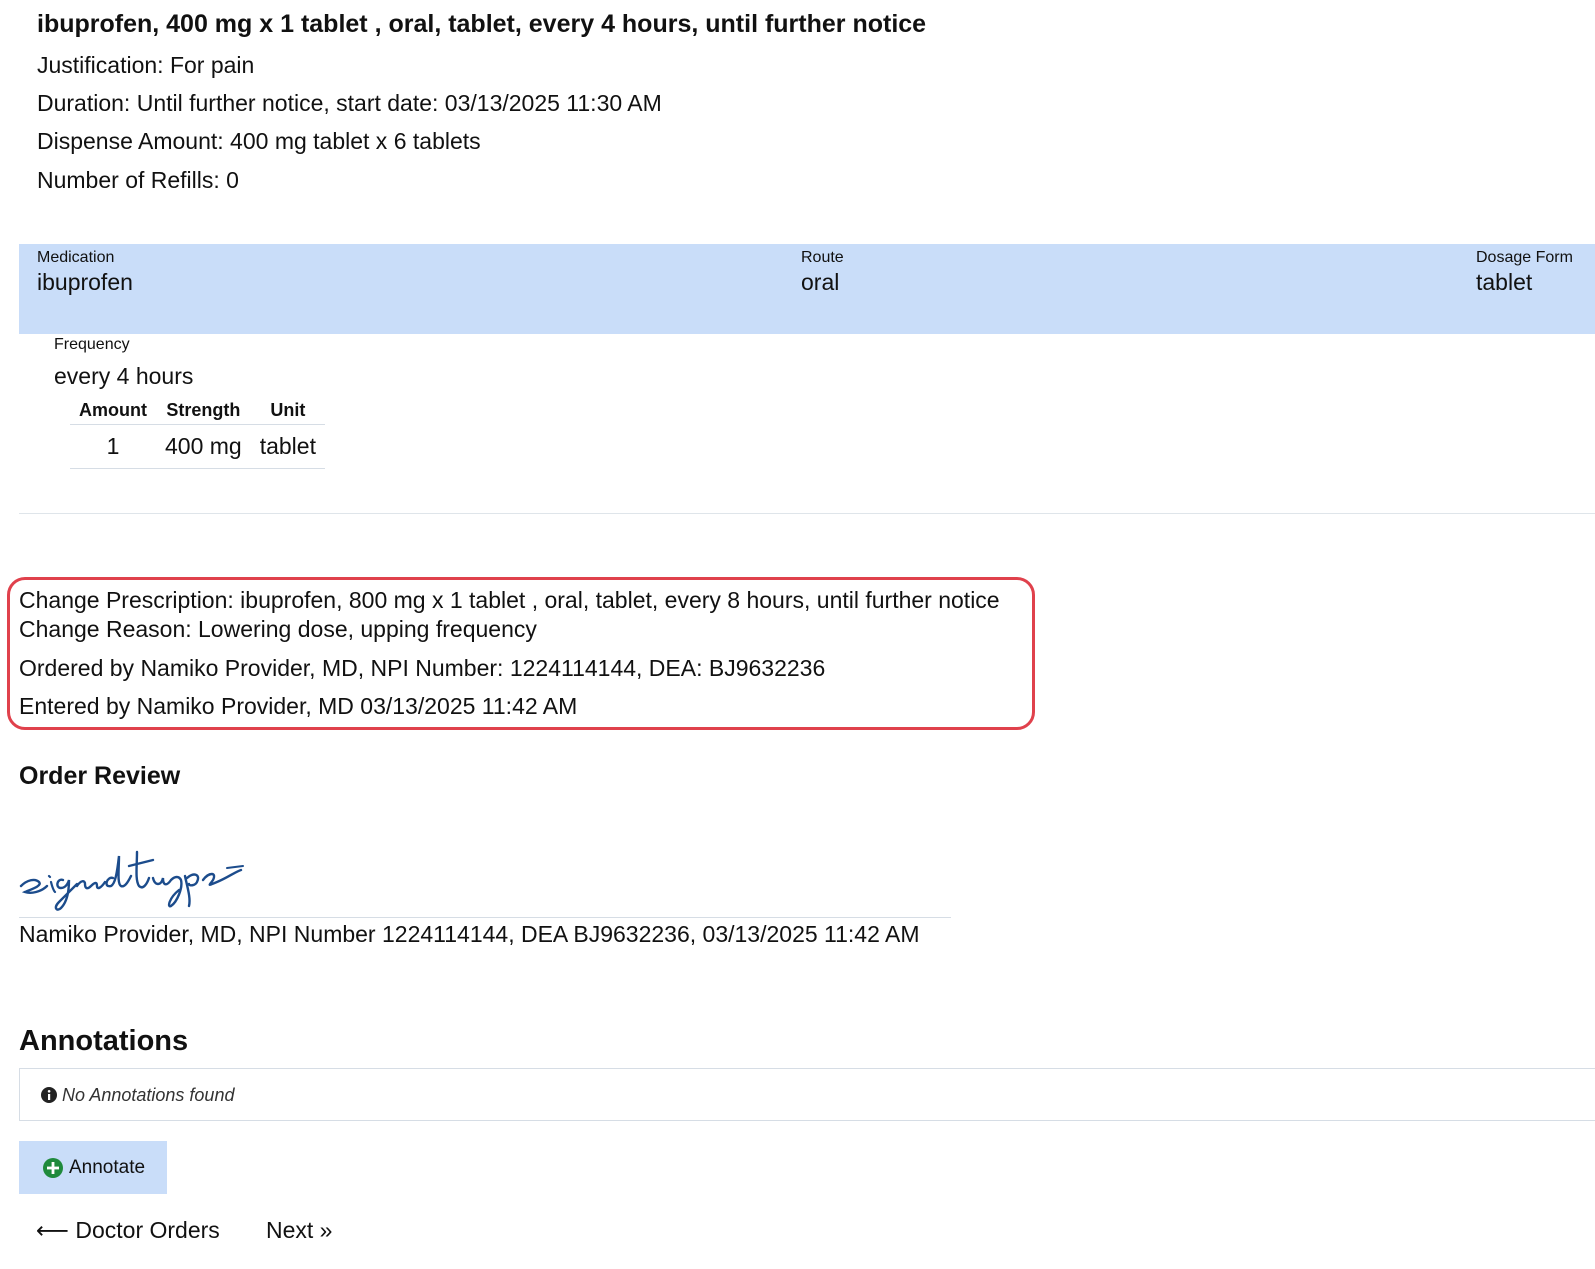 The height and width of the screenshot is (1269, 1595). I want to click on annotate-button-label: Annotate, so click(107, 1167).